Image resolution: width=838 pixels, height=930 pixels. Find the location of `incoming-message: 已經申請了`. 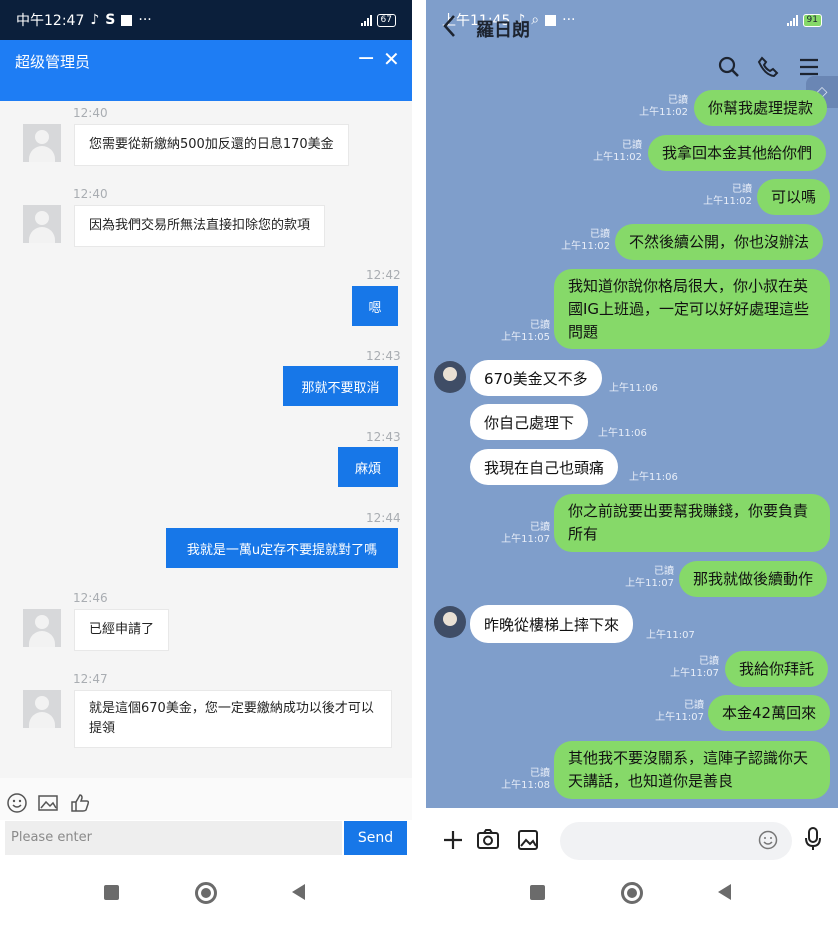

incoming-message: 已經申請了 is located at coordinates (122, 630).